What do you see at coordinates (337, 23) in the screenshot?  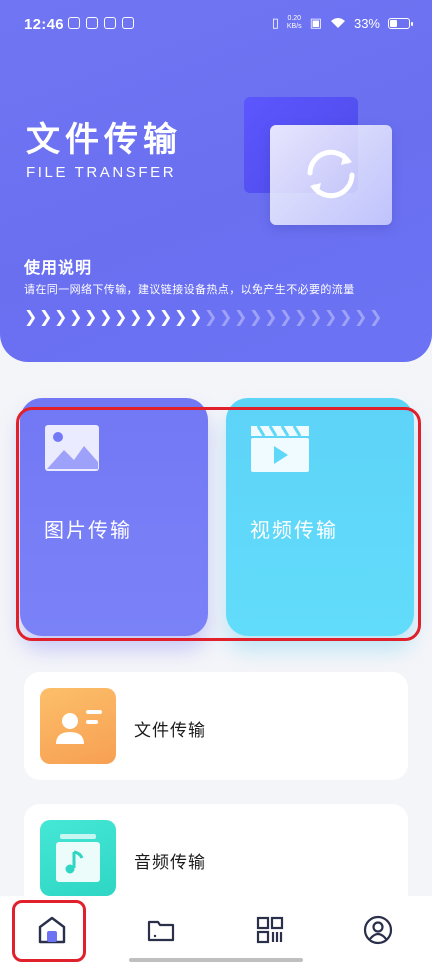 I see `wifi-icon` at bounding box center [337, 23].